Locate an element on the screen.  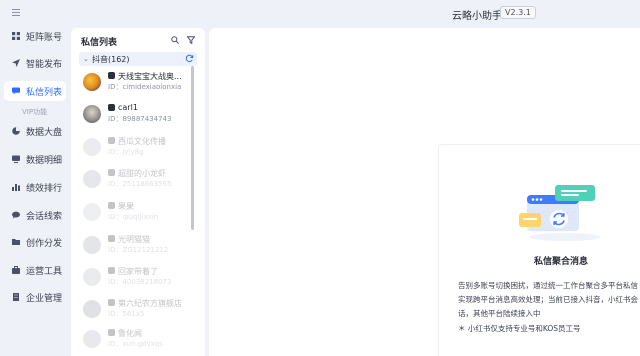
conversation-item: 光明猫猫 ID：ZG12121212 is located at coordinates (139, 247).